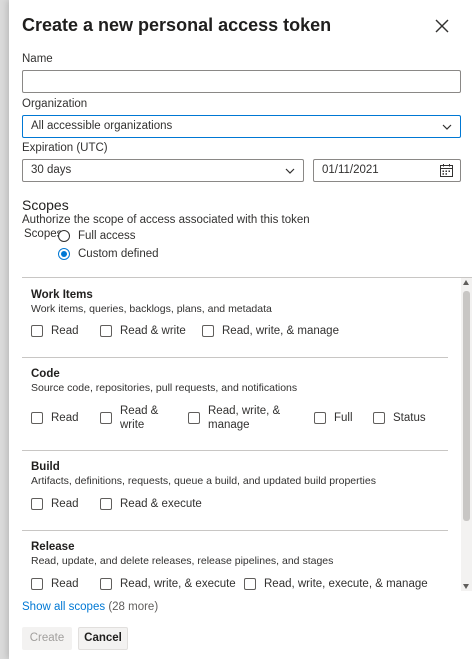 The width and height of the screenshot is (474, 659). I want to click on radio-full-access-label: Full access, so click(107, 236).